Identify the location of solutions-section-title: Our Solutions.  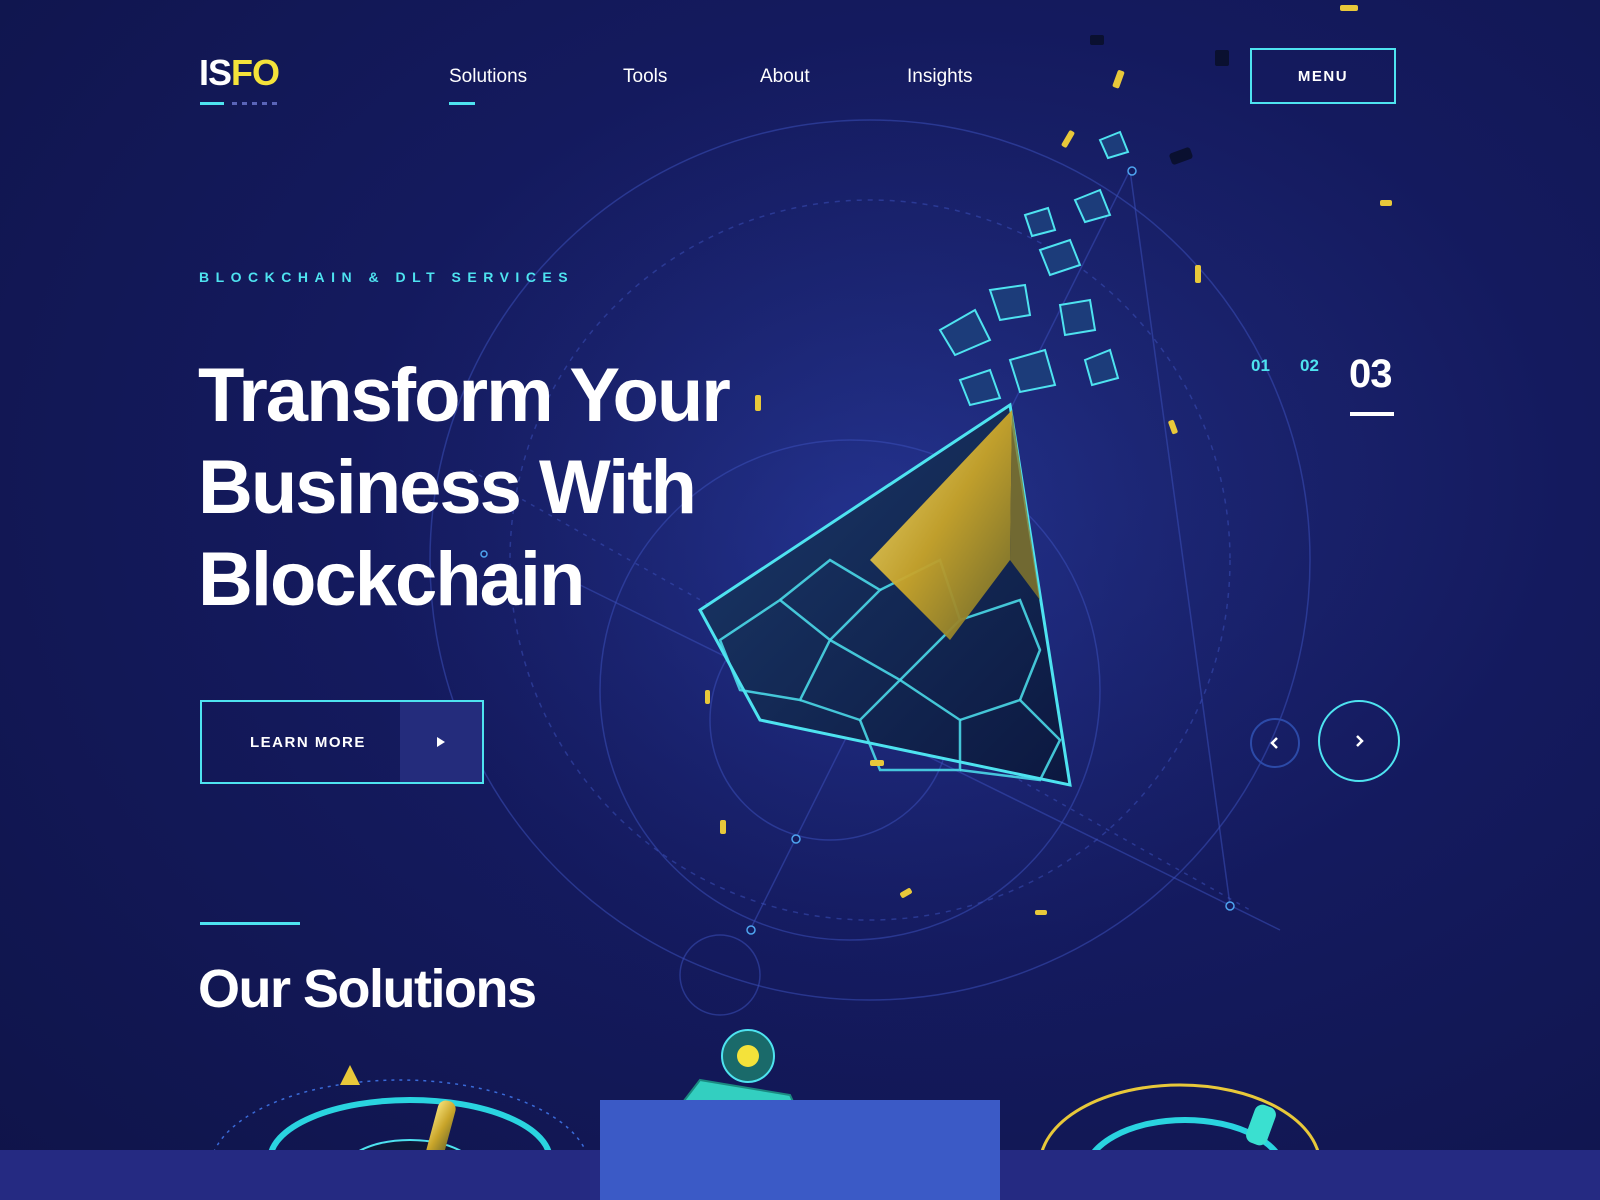
(367, 989).